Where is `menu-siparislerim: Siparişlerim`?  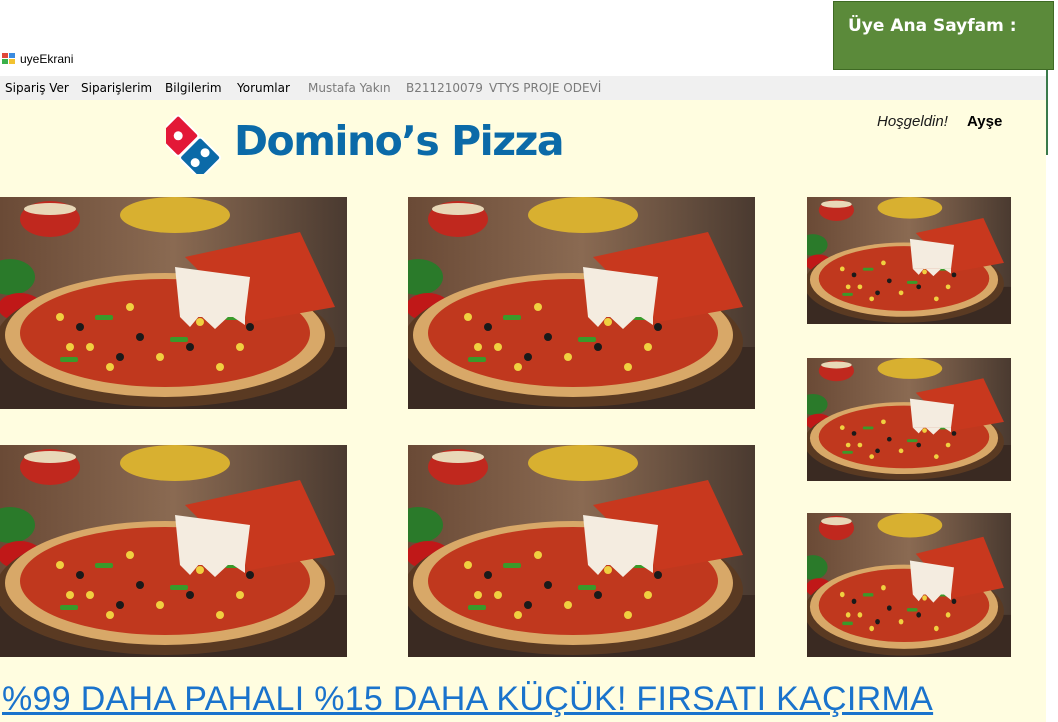 menu-siparislerim: Siparişlerim is located at coordinates (116, 88).